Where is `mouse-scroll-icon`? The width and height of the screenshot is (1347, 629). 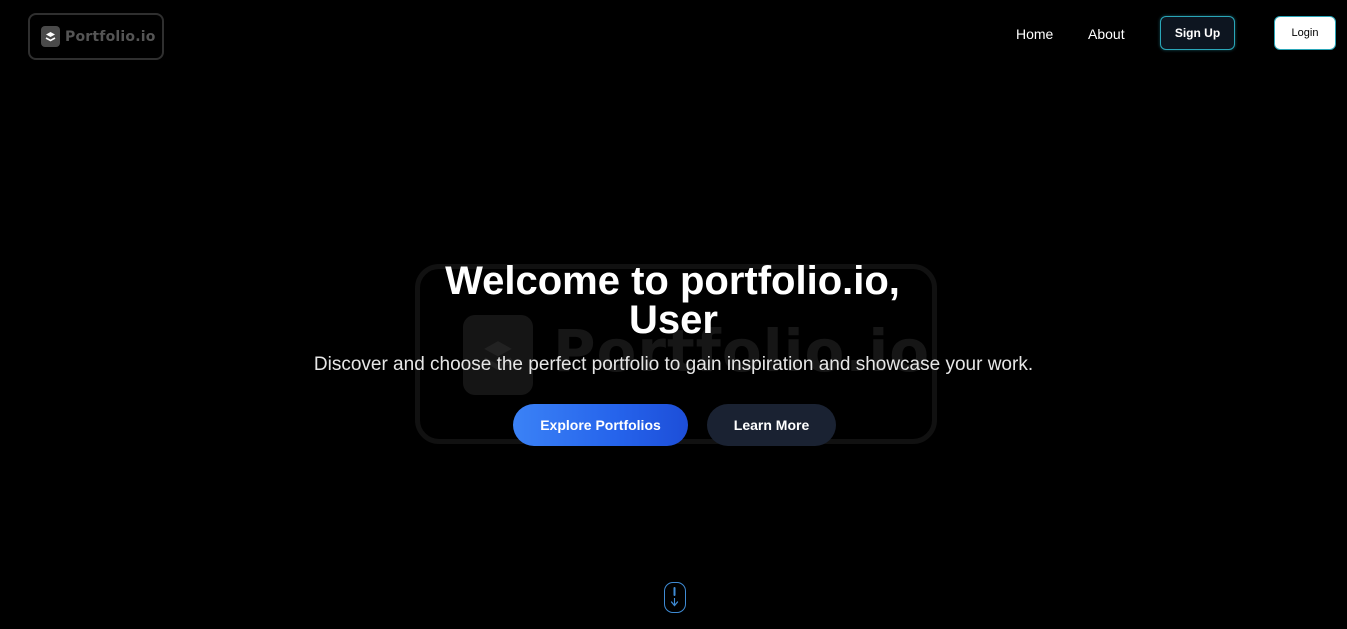
mouse-scroll-icon is located at coordinates (675, 597).